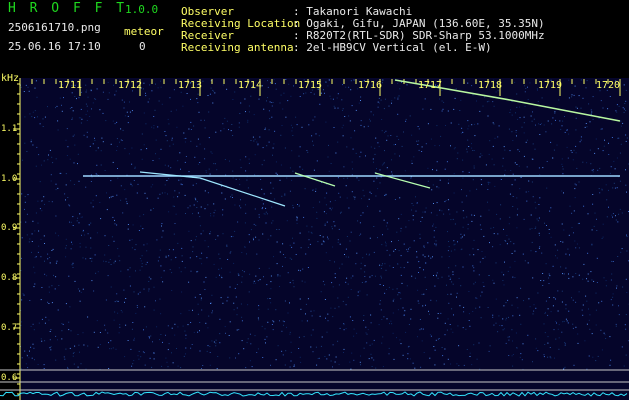  Describe the element at coordinates (608, 85) in the screenshot. I see `x-tick-label: 1720` at that location.